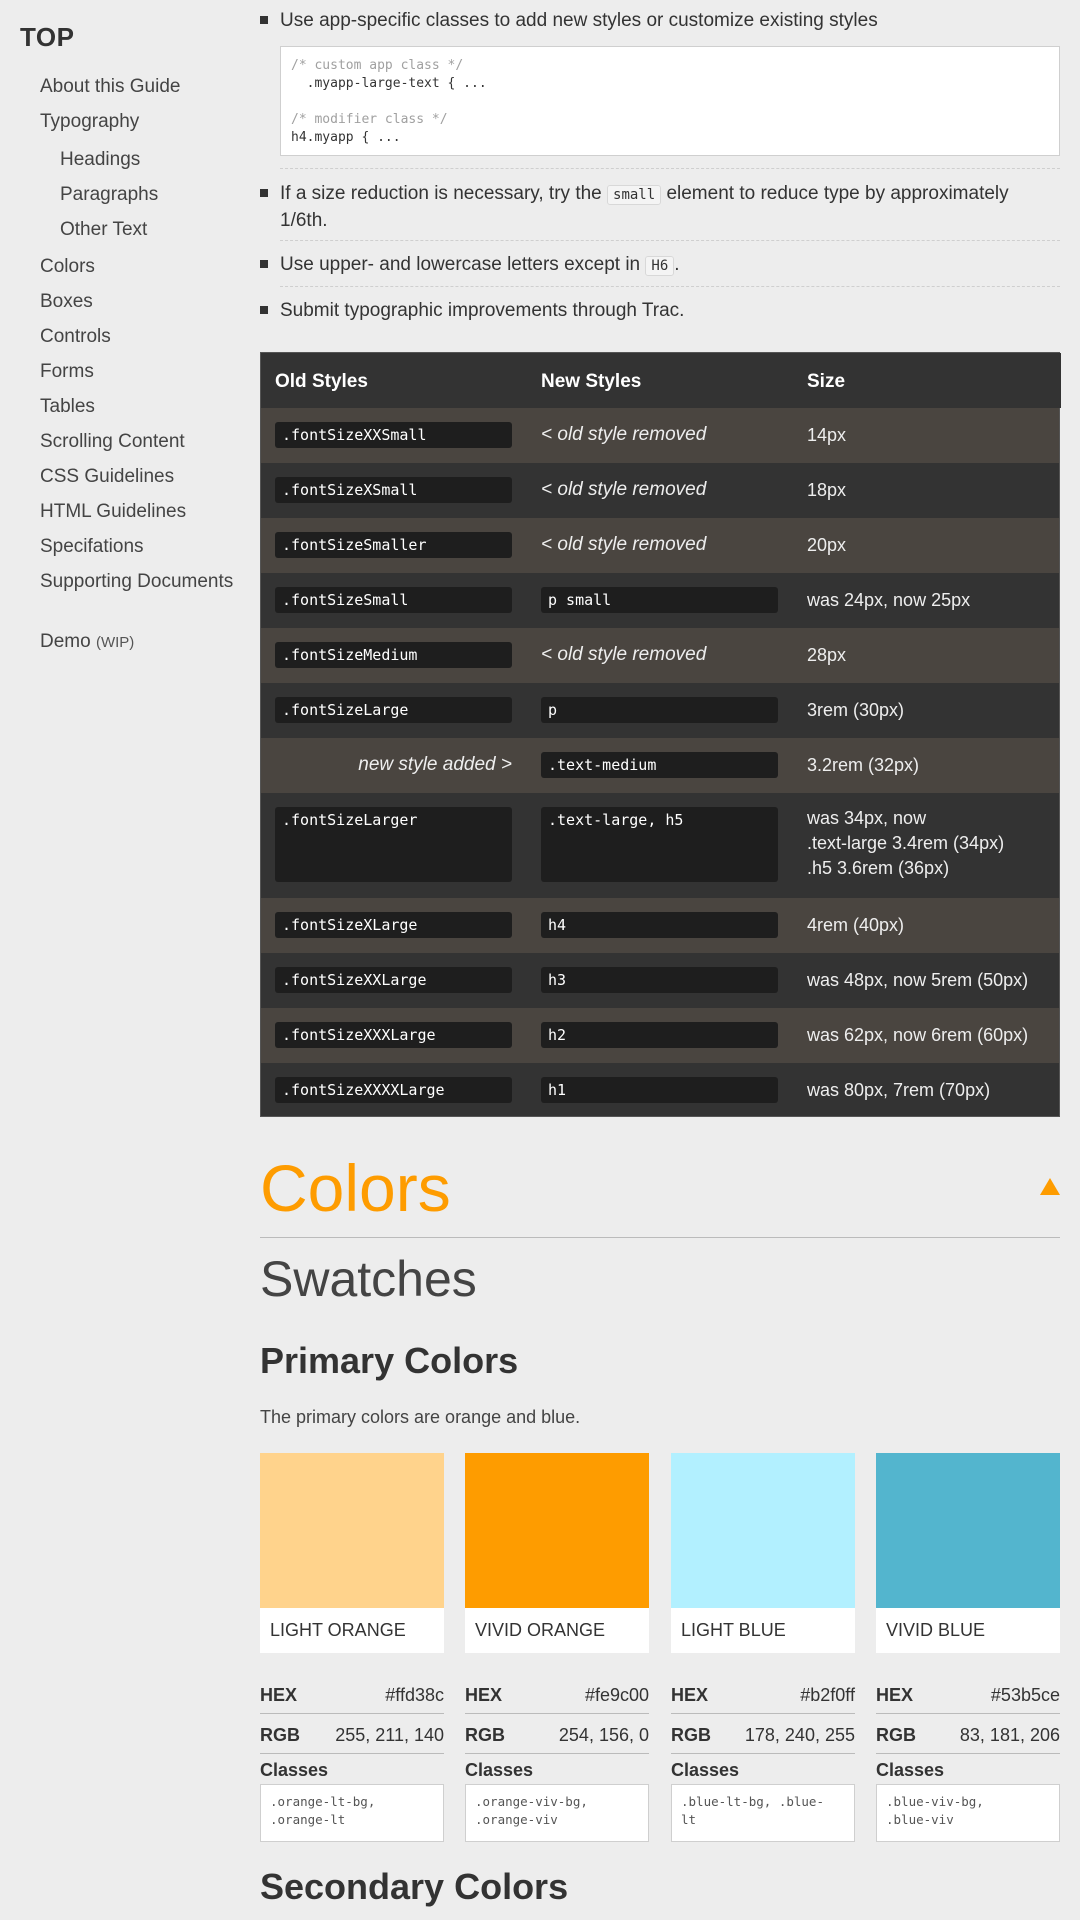 Image resolution: width=1080 pixels, height=1920 pixels. Describe the element at coordinates (389, 1360) in the screenshot. I see `heading-primary-colors: Primary Colors` at that location.